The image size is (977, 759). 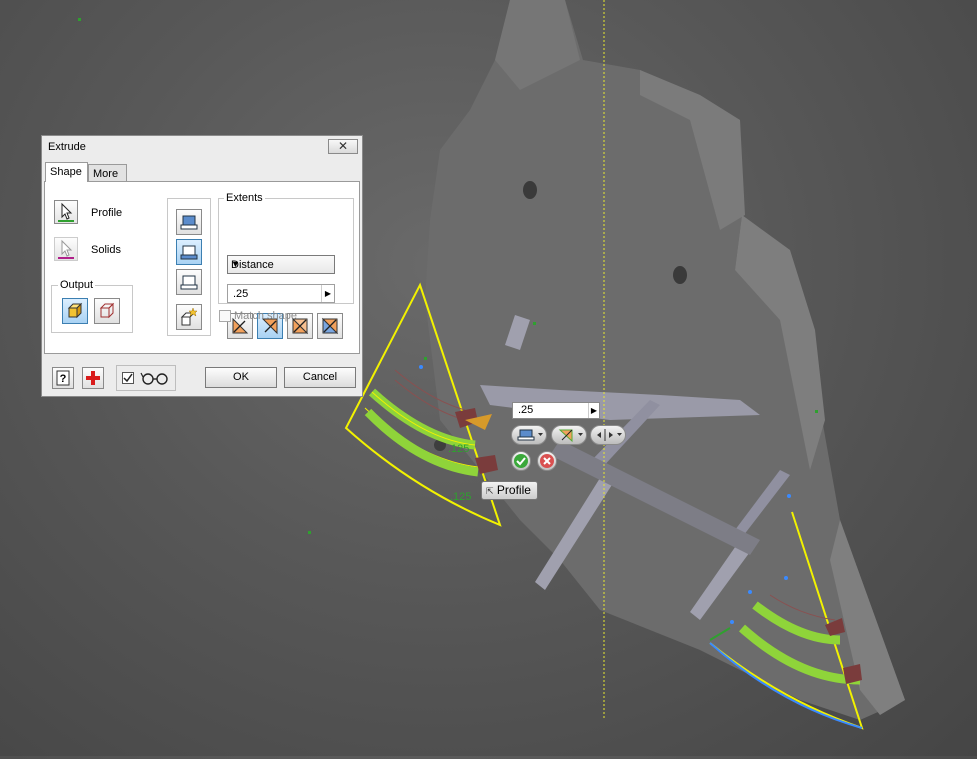 What do you see at coordinates (189, 267) in the screenshot?
I see `operation-group` at bounding box center [189, 267].